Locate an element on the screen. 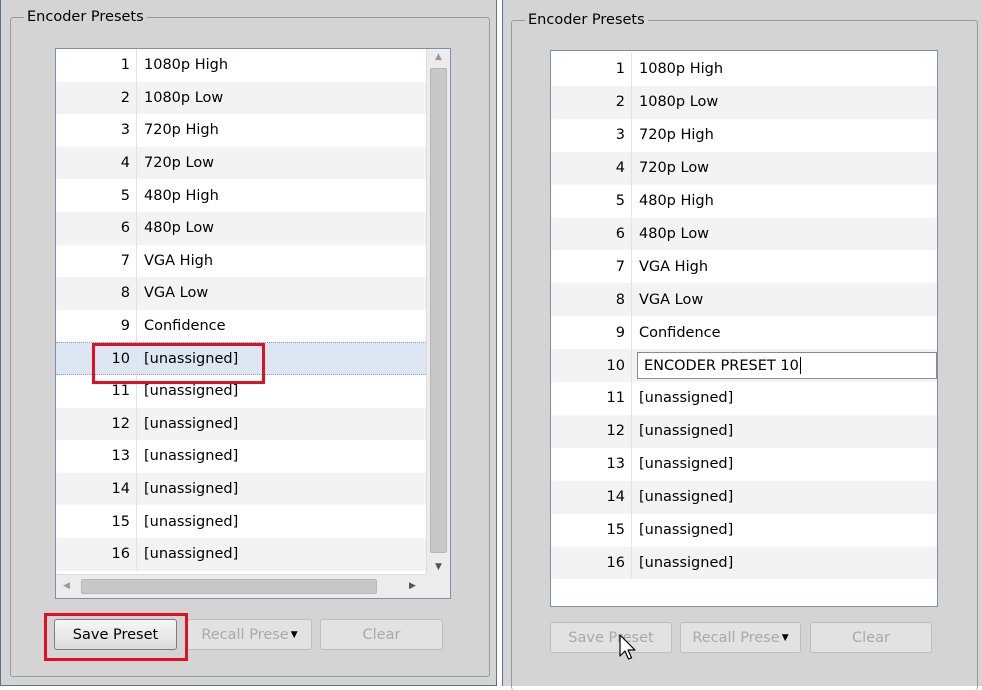  save-preset-button: Save Preset is located at coordinates (611, 637).